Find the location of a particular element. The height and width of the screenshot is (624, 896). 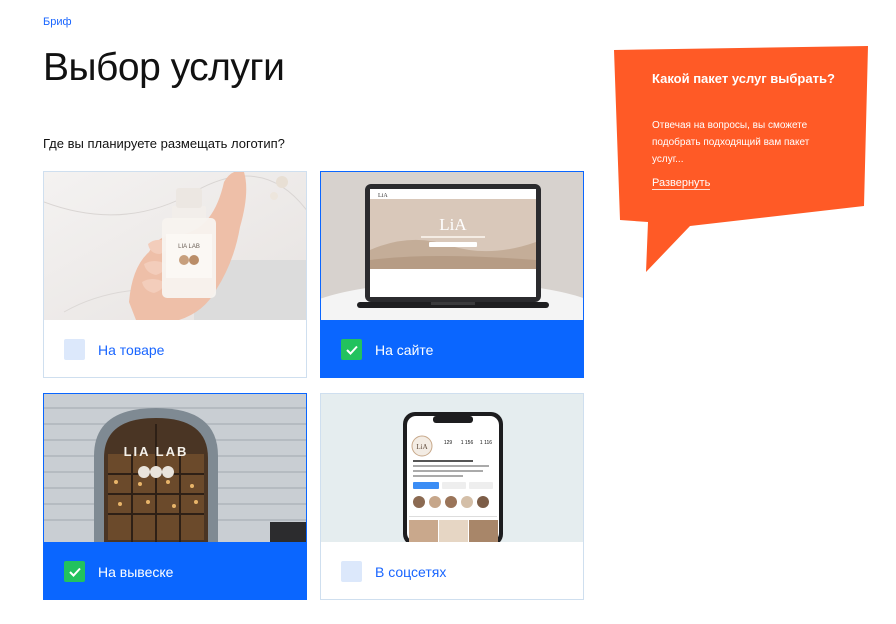

expand-link: Развернуть is located at coordinates (681, 183).